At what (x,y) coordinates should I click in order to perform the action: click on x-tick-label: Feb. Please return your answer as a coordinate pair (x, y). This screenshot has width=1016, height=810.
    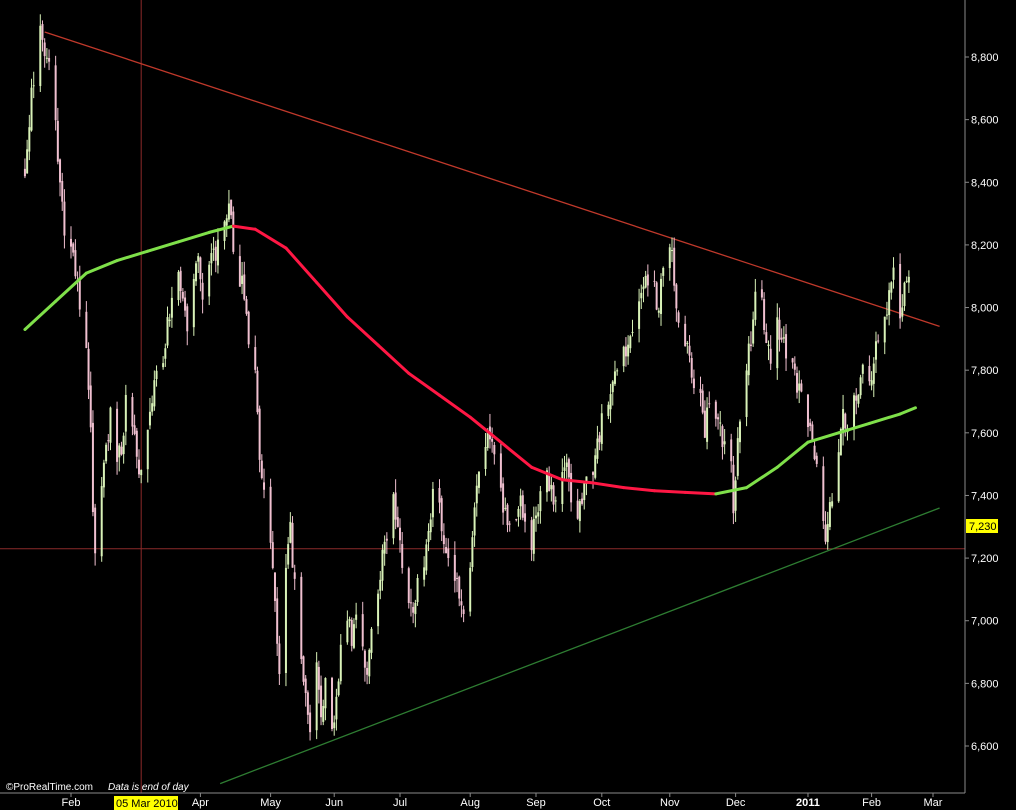
    Looking at the image, I should click on (71, 803).